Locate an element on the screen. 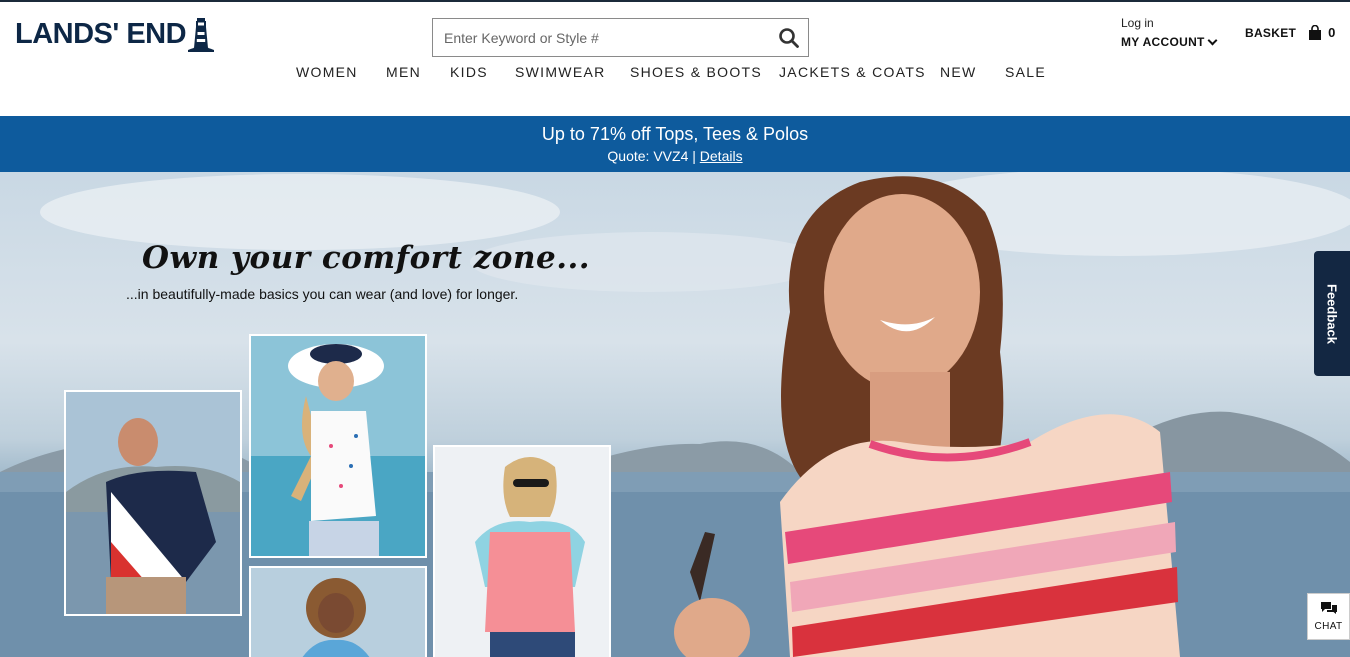 The image size is (1350, 657). promo-details-link: Details is located at coordinates (721, 156).